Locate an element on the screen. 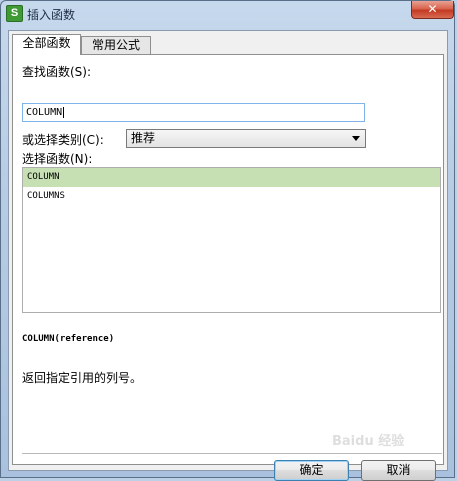 The height and width of the screenshot is (481, 457). category-select: 推荐 is located at coordinates (246, 138).